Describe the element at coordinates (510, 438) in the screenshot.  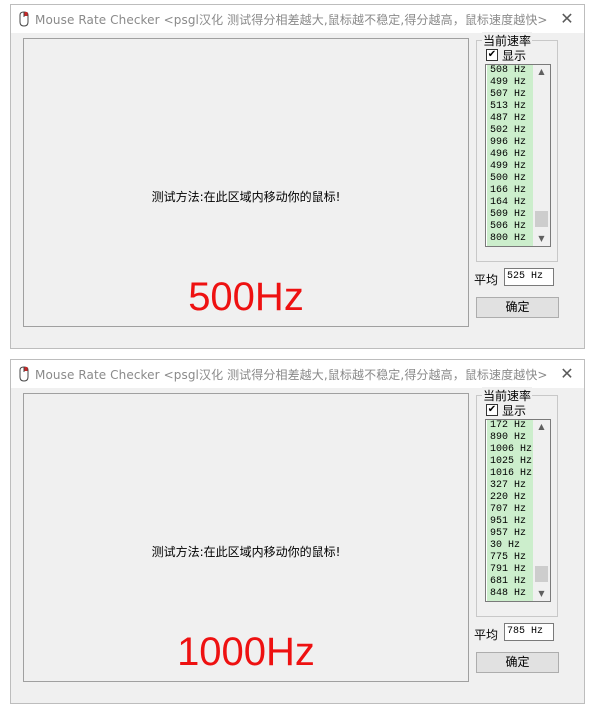
I see `list-item: 890 Hz` at that location.